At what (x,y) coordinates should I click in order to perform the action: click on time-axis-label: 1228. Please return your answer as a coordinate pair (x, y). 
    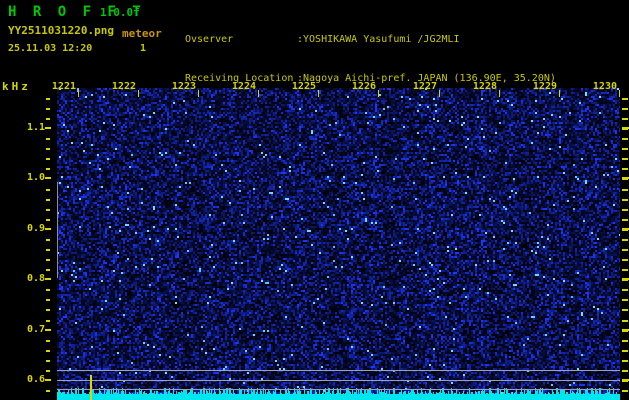
    Looking at the image, I should click on (484, 86).